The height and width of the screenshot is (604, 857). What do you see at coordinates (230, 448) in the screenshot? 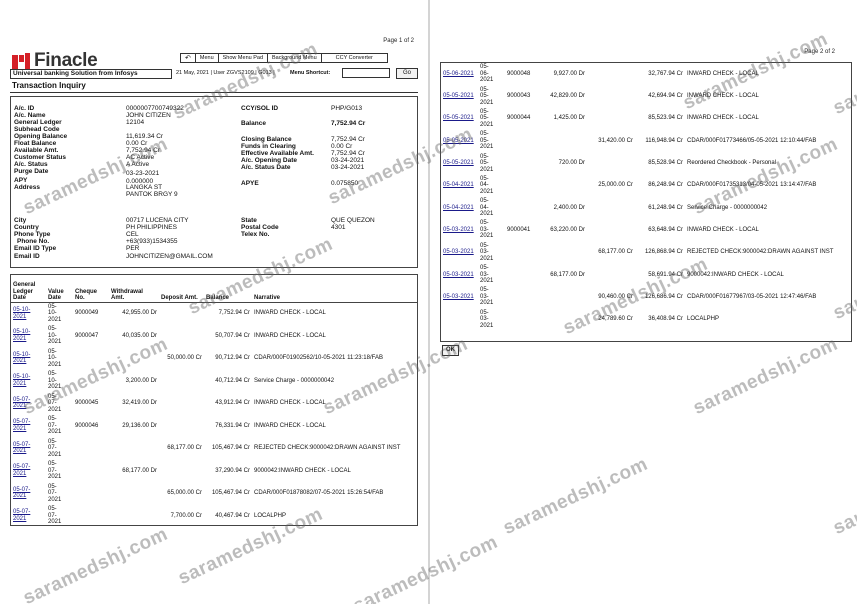
I see `balance-cell: 105,467.94 Cr` at bounding box center [230, 448].